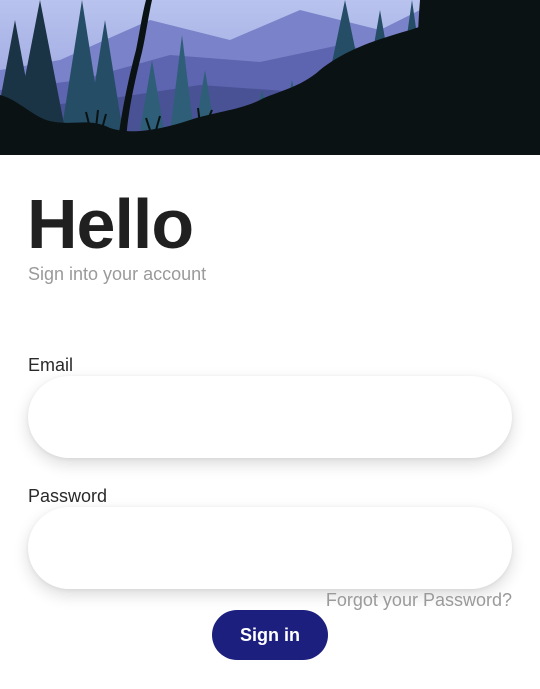  I want to click on page-subtitle: Sign into your account, so click(117, 274).